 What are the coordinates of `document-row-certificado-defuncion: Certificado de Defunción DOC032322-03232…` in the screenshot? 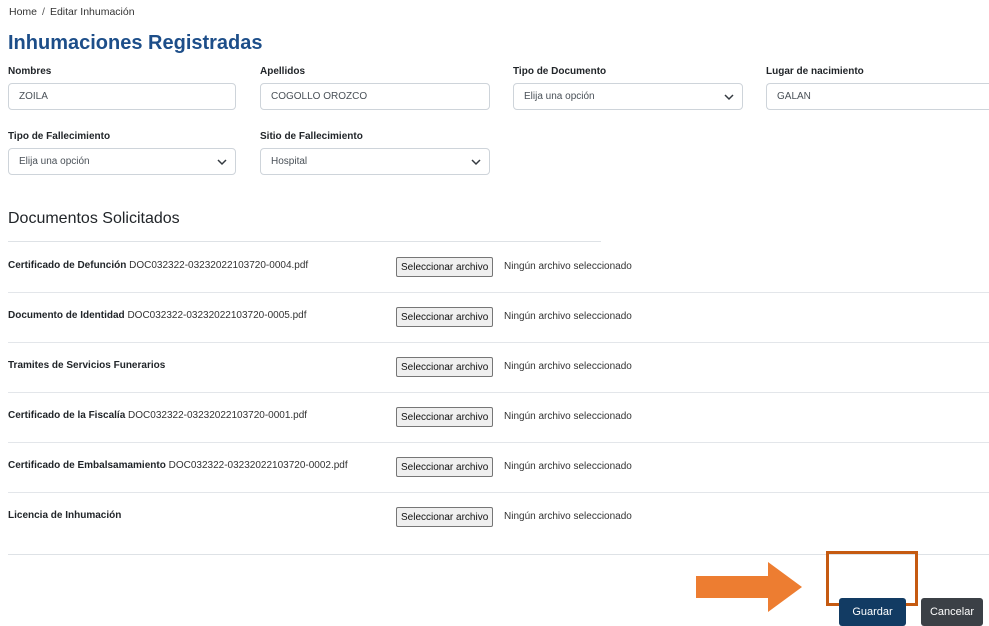 It's located at (498, 268).